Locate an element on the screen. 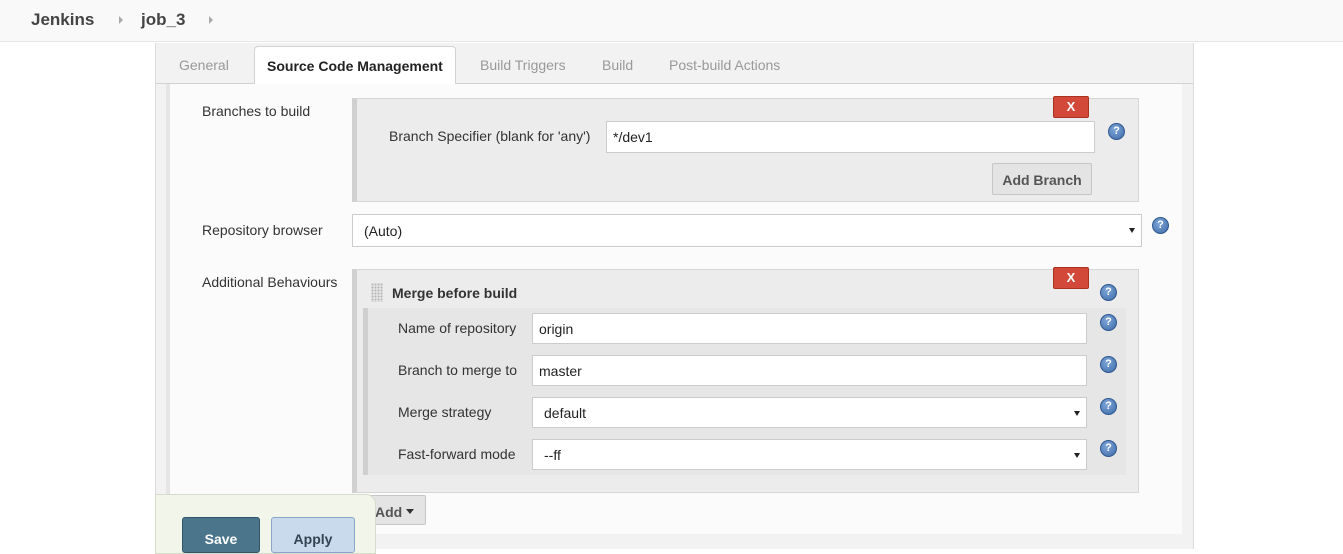  repo-name-label: Name of repository is located at coordinates (457, 328).